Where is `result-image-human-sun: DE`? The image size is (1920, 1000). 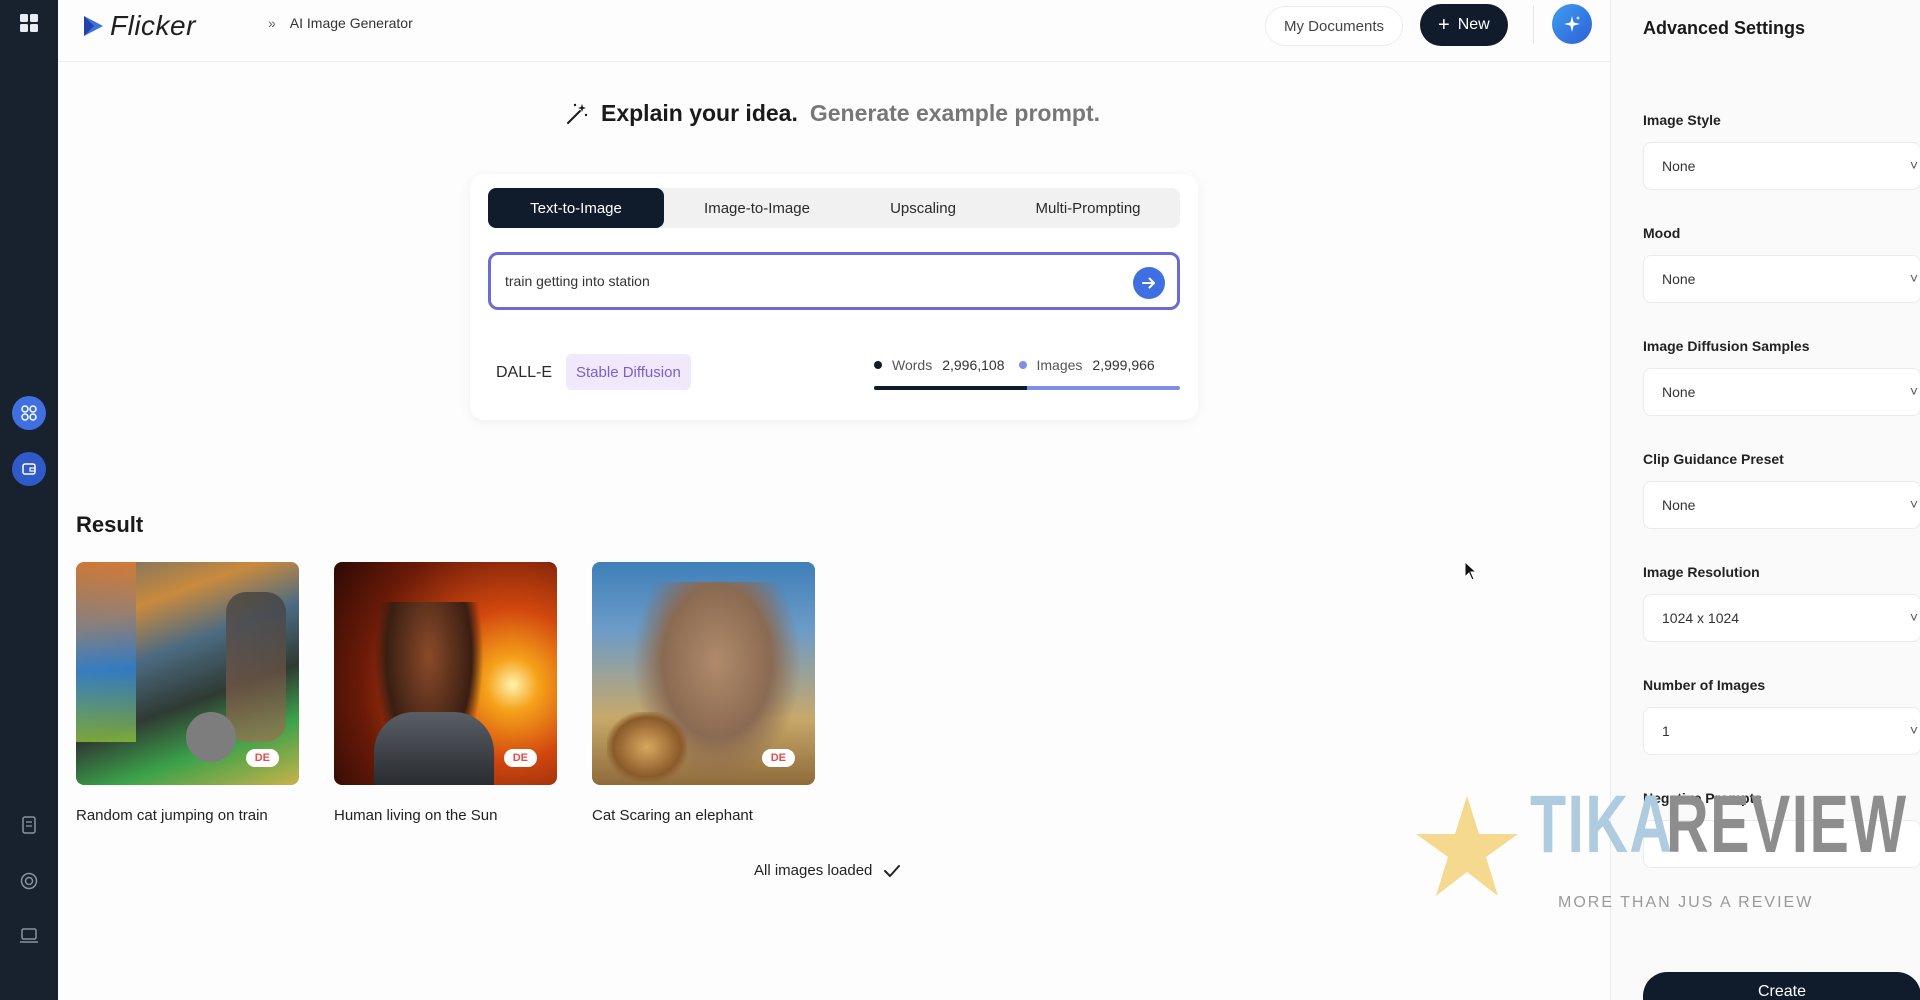 result-image-human-sun: DE is located at coordinates (445, 673).